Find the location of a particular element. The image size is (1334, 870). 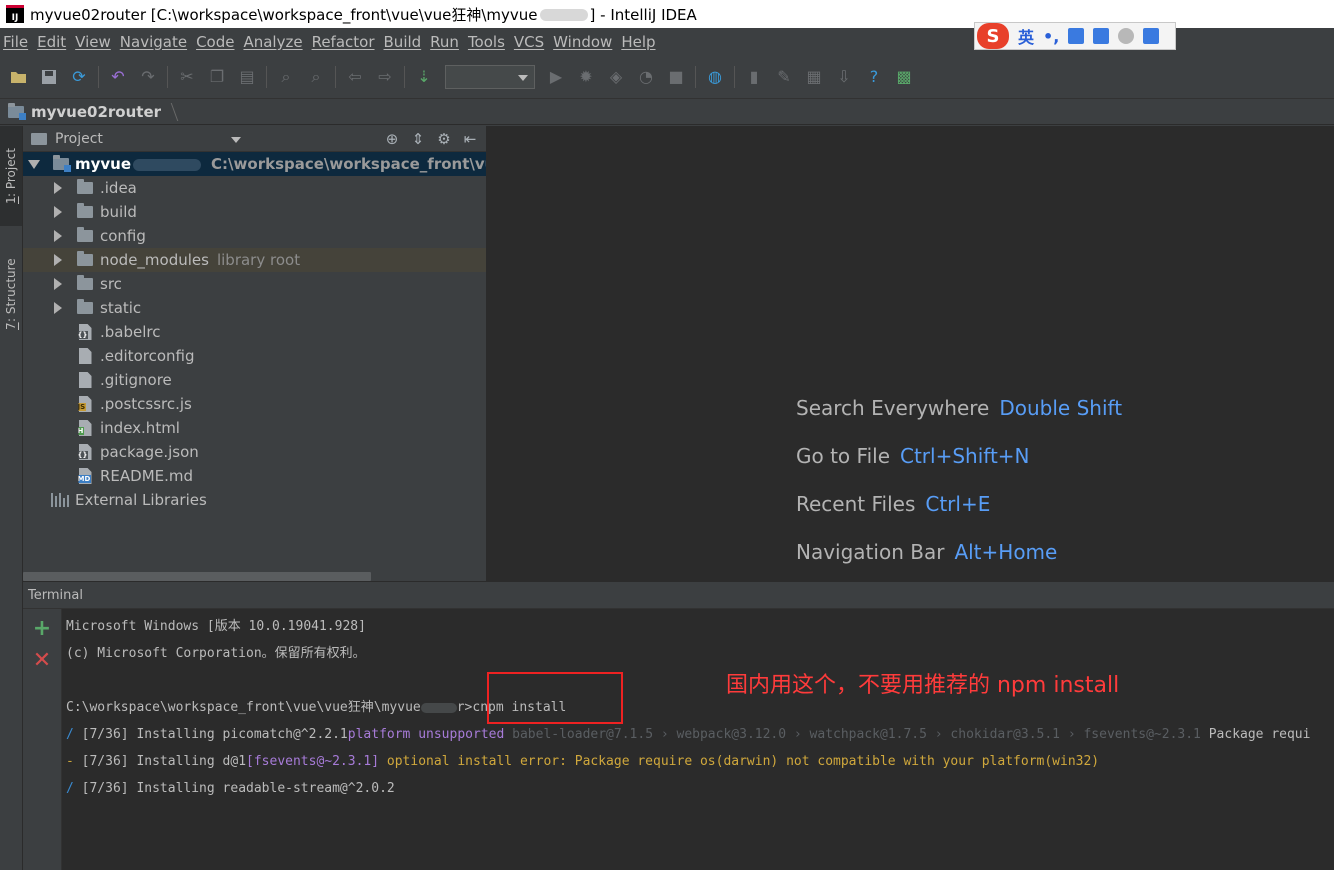

tree-item: build is located at coordinates (254, 212).